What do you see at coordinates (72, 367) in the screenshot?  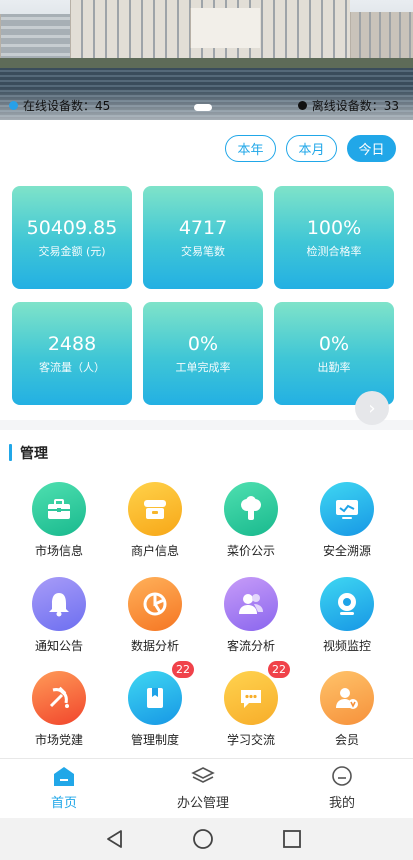 I see `metric-label: 客流量（人）` at bounding box center [72, 367].